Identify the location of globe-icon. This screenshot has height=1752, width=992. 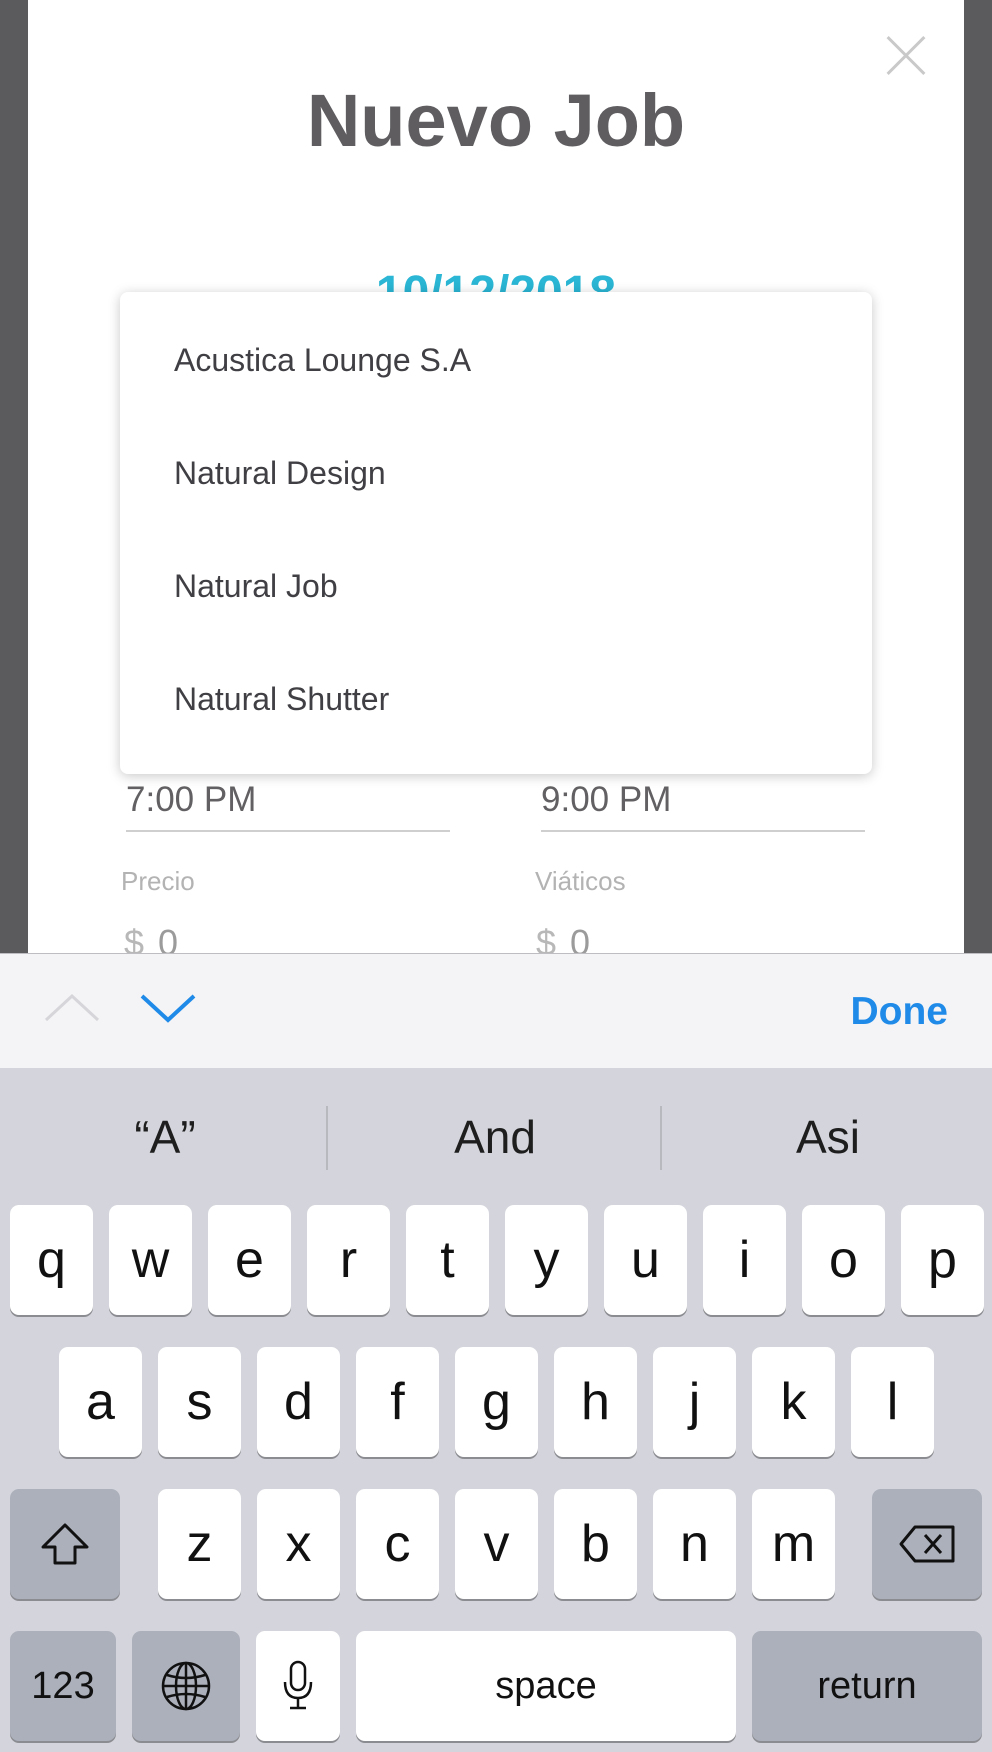
(186, 1686).